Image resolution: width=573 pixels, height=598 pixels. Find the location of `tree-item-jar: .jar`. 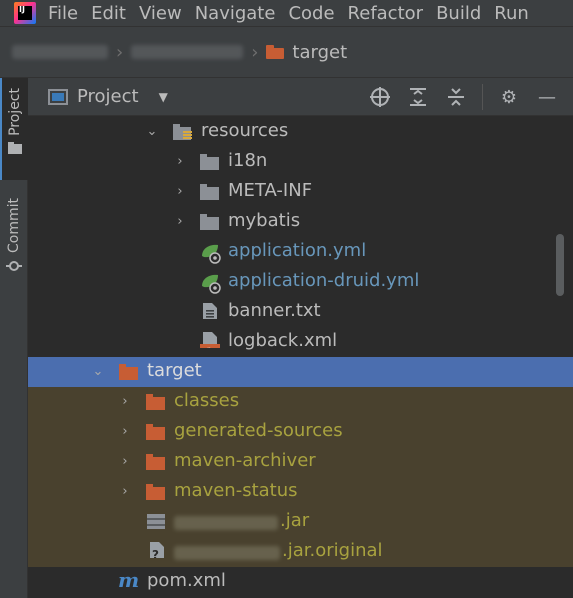

tree-item-jar: .jar is located at coordinates (300, 522).